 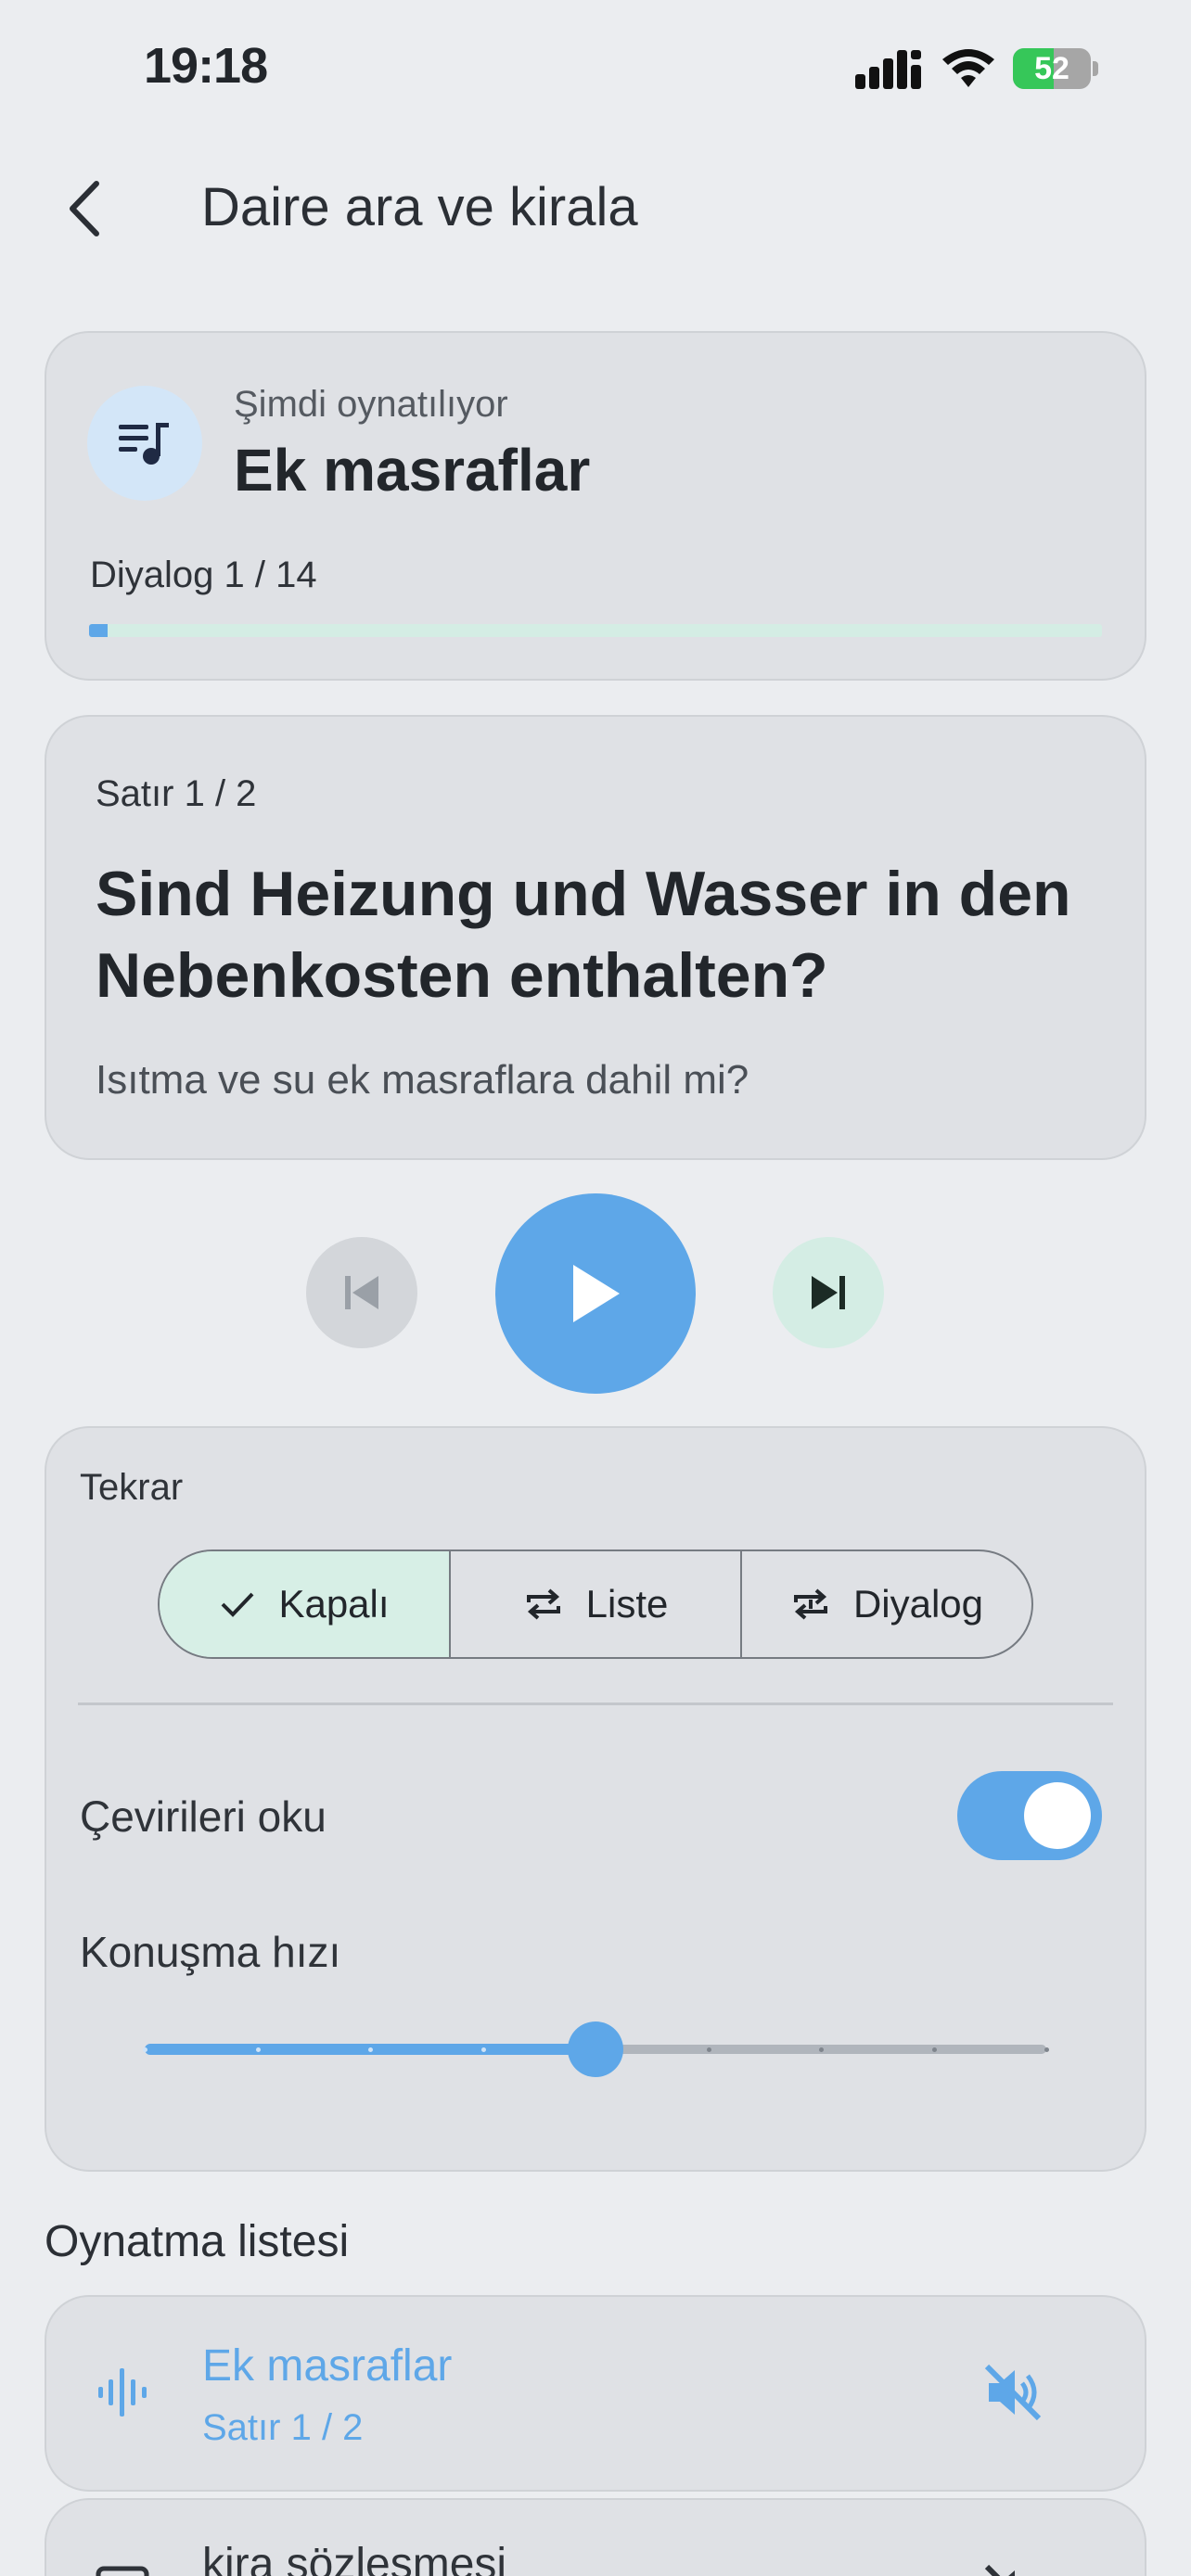 What do you see at coordinates (918, 1604) in the screenshot?
I see `repeat-option-label: Diyalog` at bounding box center [918, 1604].